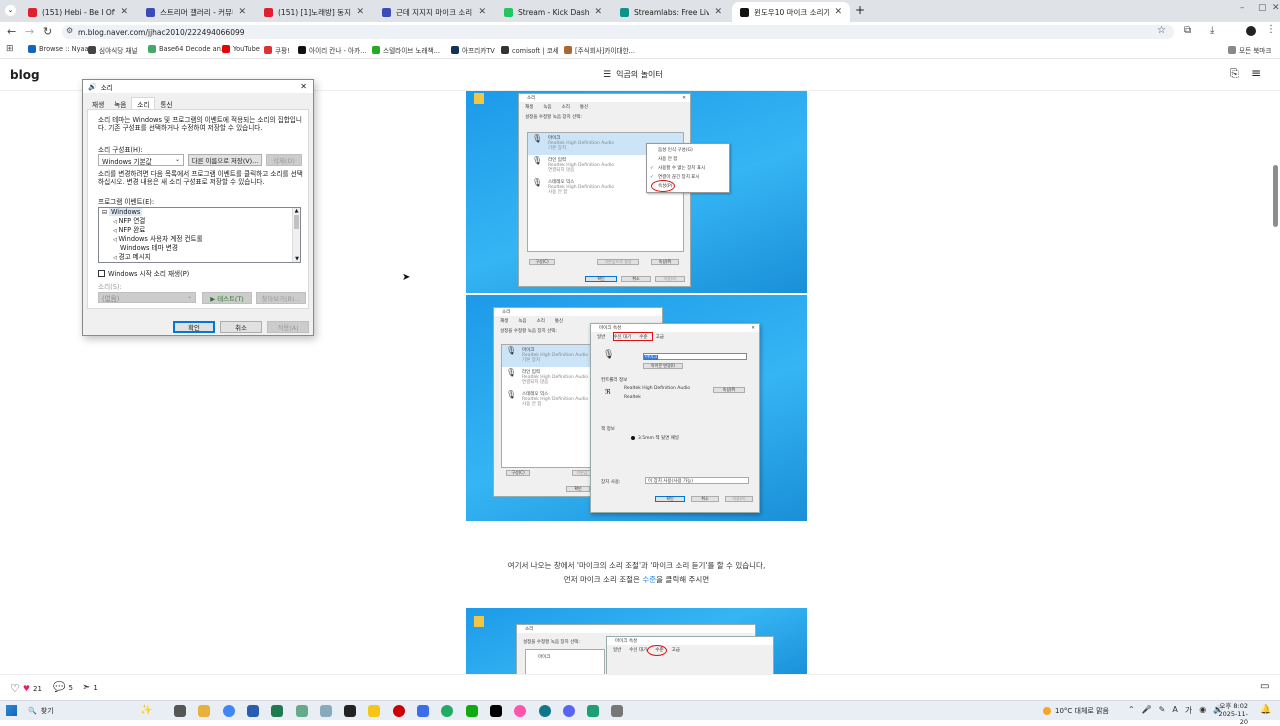 This screenshot has height=726, width=1280. Describe the element at coordinates (434, 12) in the screenshot. I see `browser-tab: 근데 지지지 마이크 소리 펄지 ✕` at that location.